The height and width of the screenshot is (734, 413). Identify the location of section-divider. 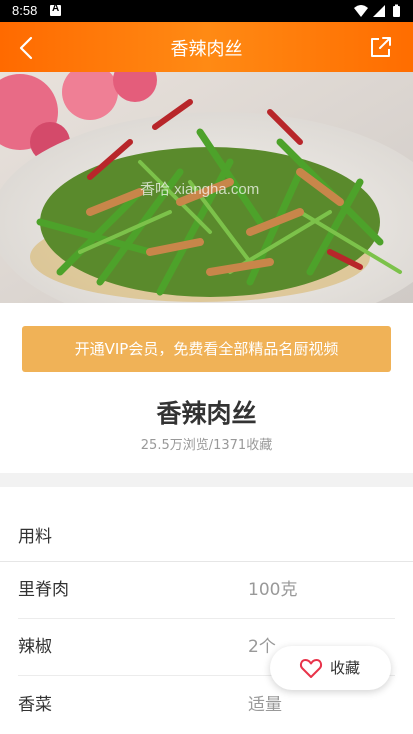
(206, 480).